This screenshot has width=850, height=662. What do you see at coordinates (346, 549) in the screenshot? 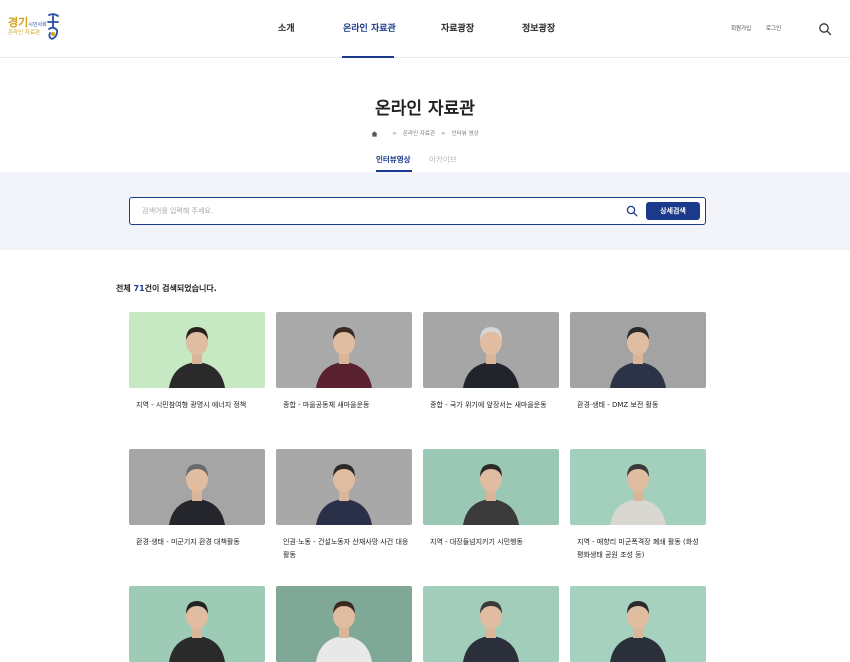
I see `video-title: 인권·노동 - 건설노동자 산재사망 사건 대응 활동` at bounding box center [346, 549].